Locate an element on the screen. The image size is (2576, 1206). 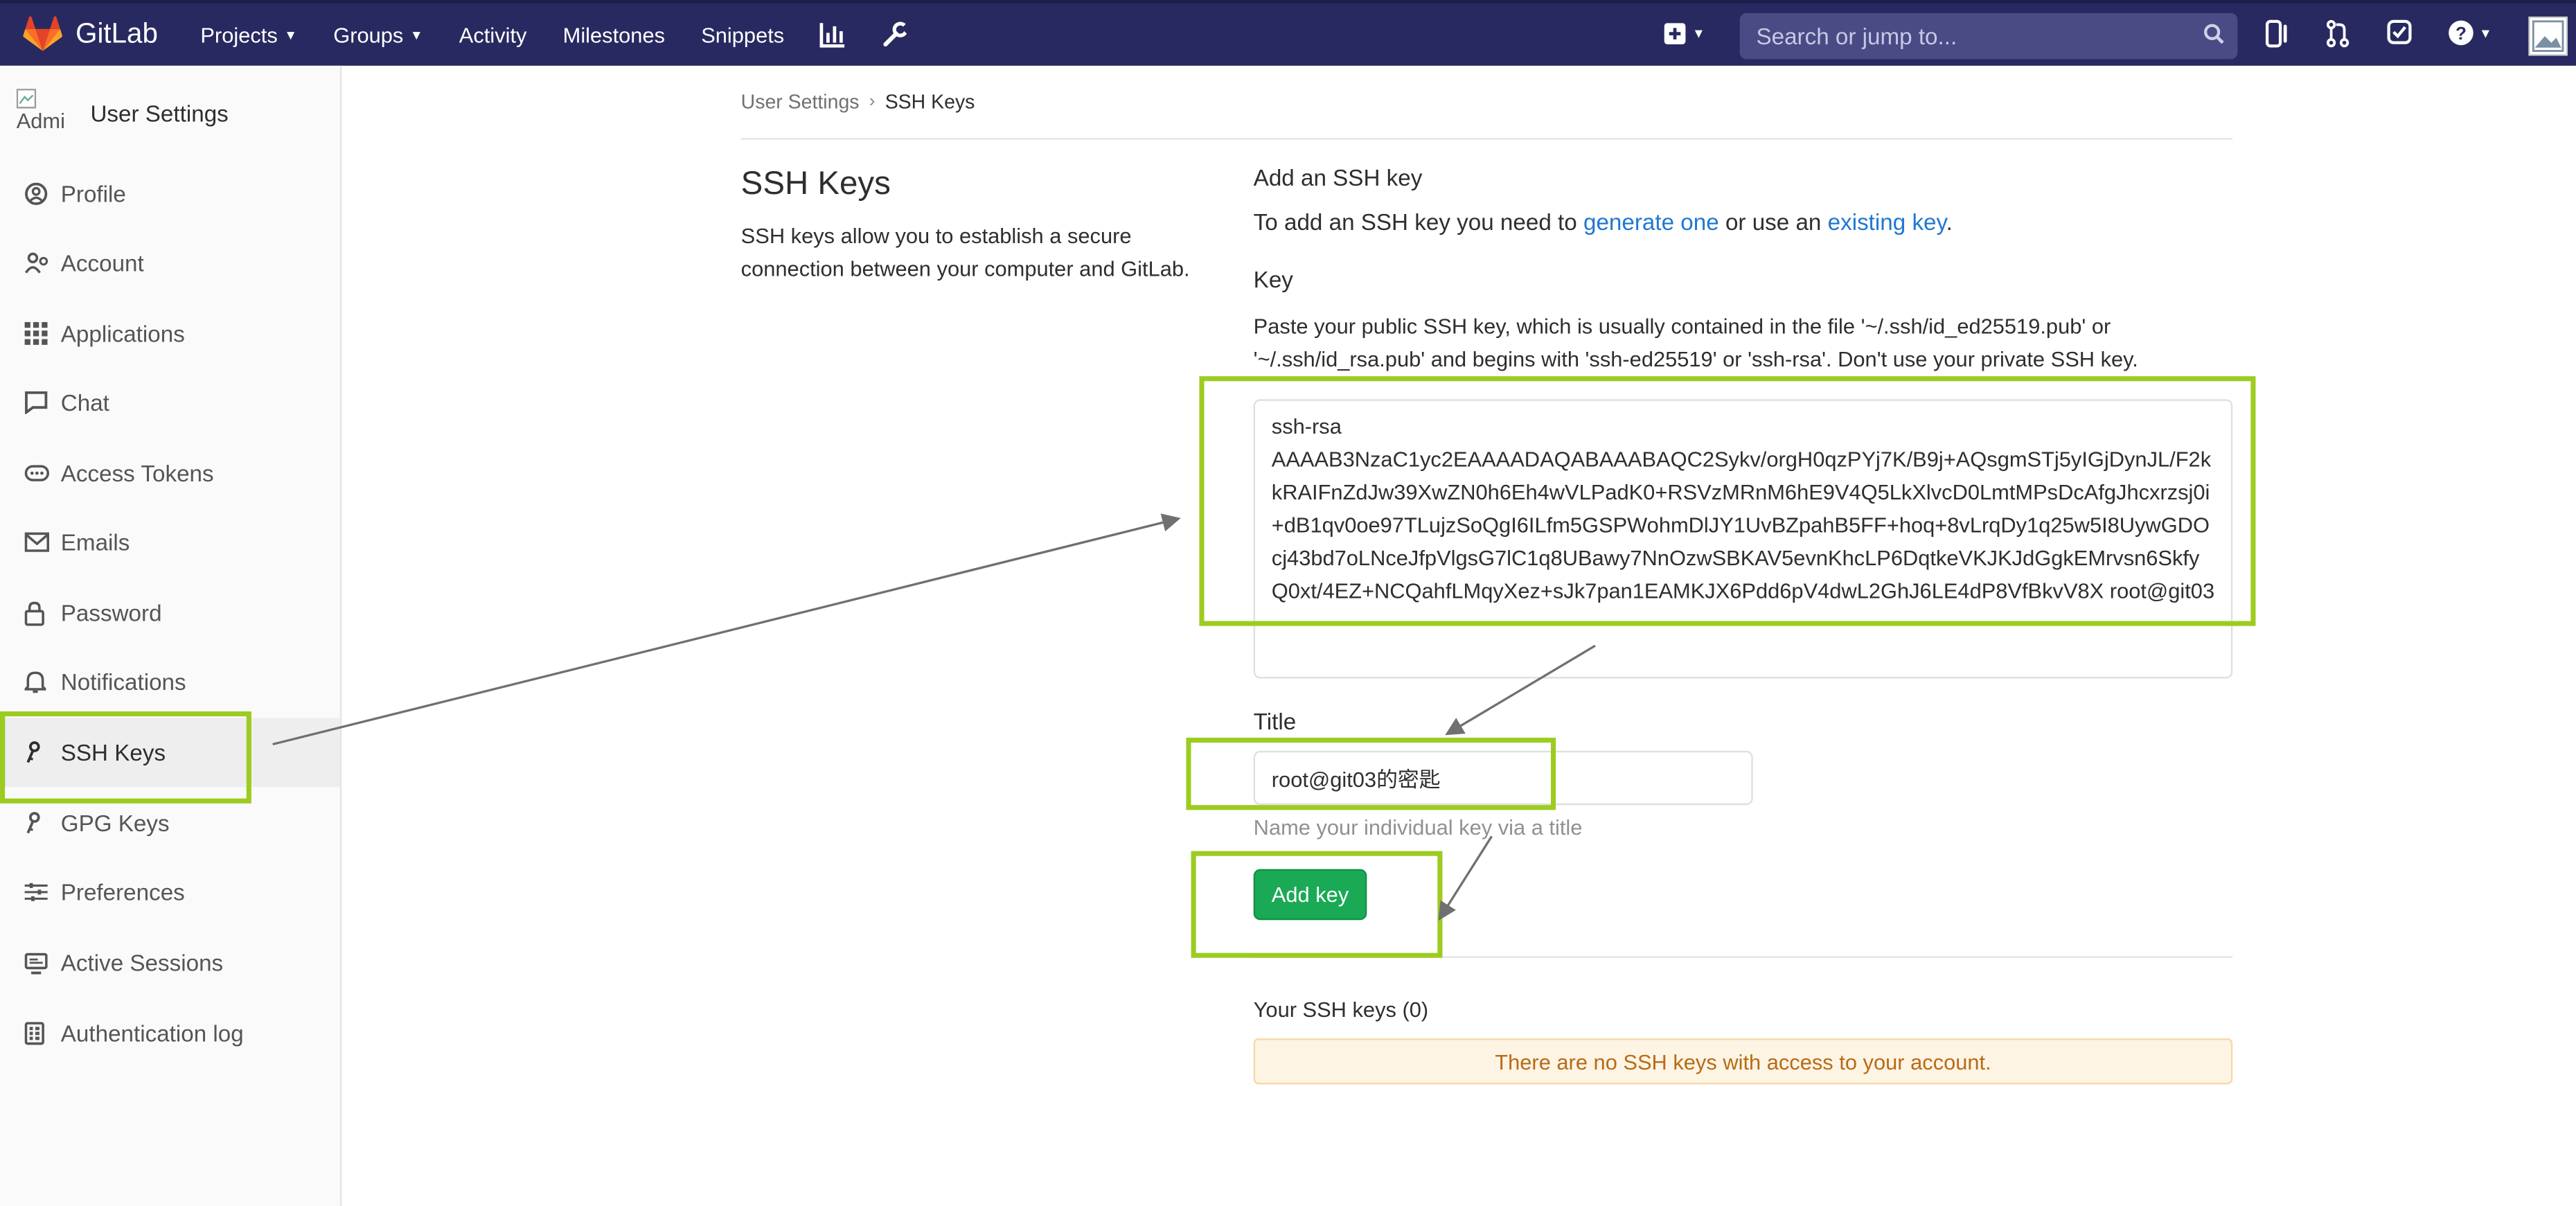
sidebar-item-authentication-log: Authentication log is located at coordinates (170, 1033).